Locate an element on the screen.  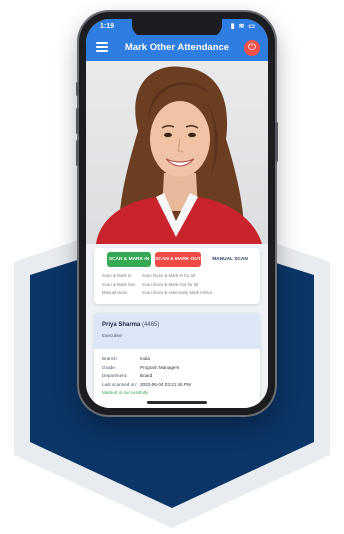
detail-label: Branch: is located at coordinates (110, 358).